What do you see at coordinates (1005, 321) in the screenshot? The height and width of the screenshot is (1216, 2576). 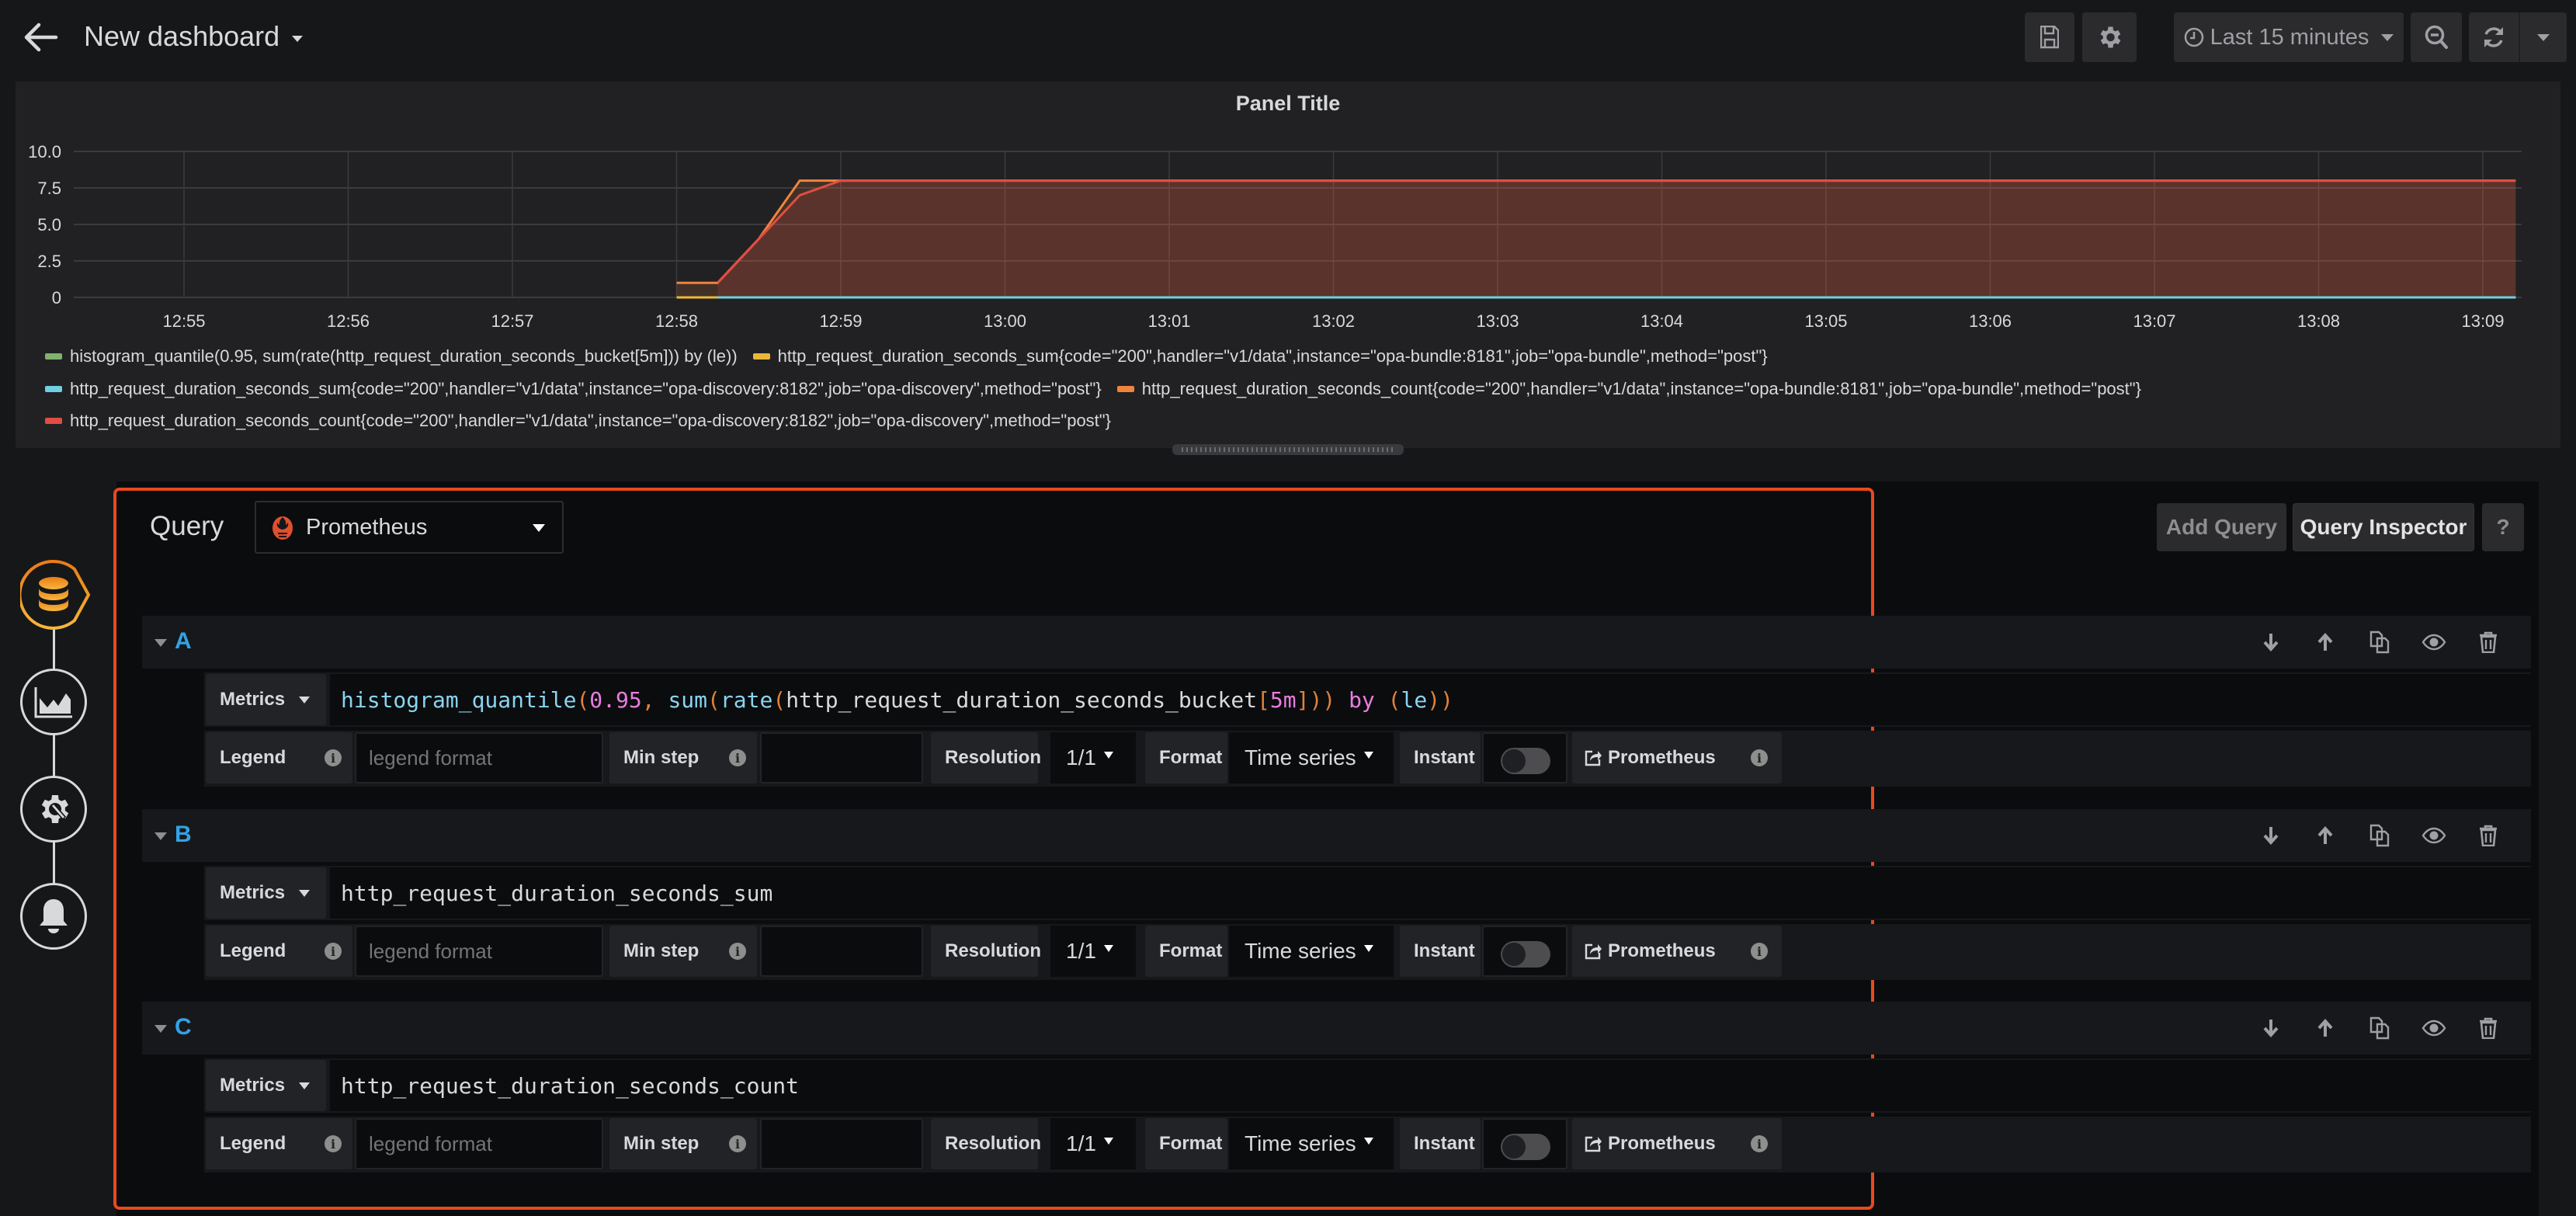 I see `x-tick-label: 13:00` at bounding box center [1005, 321].